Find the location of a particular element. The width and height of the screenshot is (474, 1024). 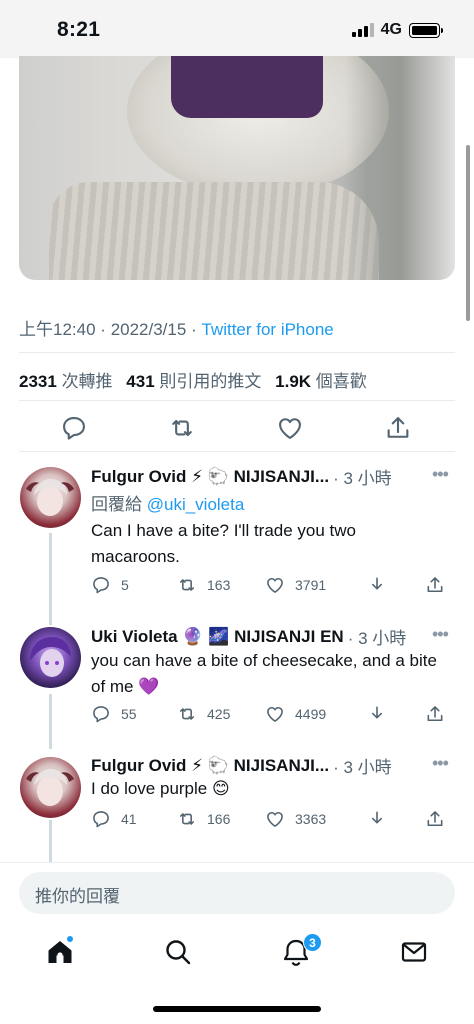

home-indicator is located at coordinates (237, 1009).